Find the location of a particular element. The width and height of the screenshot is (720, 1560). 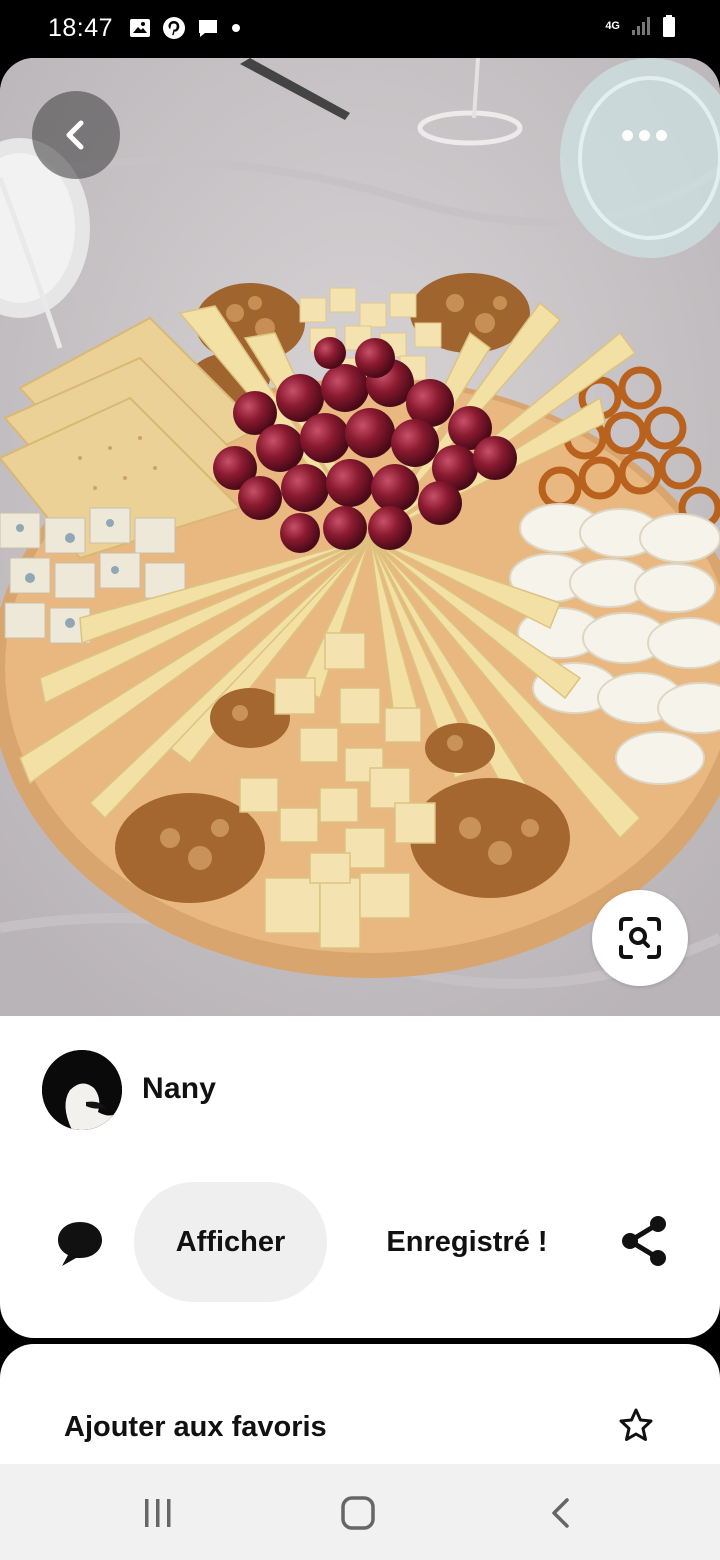

gallery-icon is located at coordinates (140, 28).